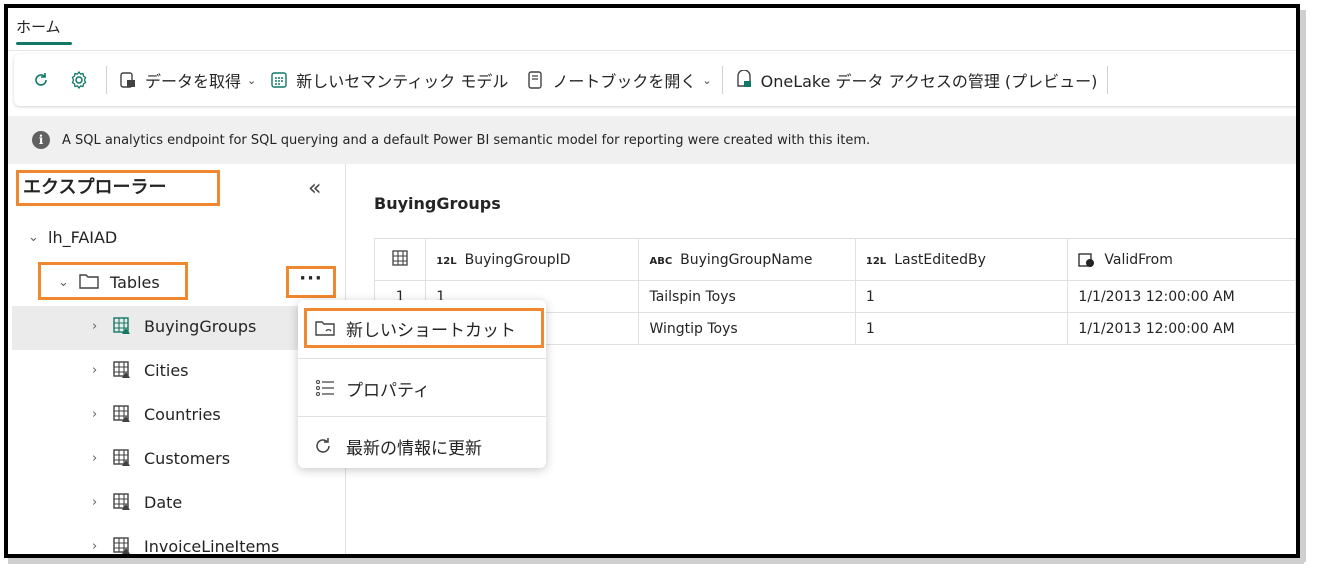 This screenshot has height=578, width=1322. I want to click on notebook-icon, so click(535, 80).